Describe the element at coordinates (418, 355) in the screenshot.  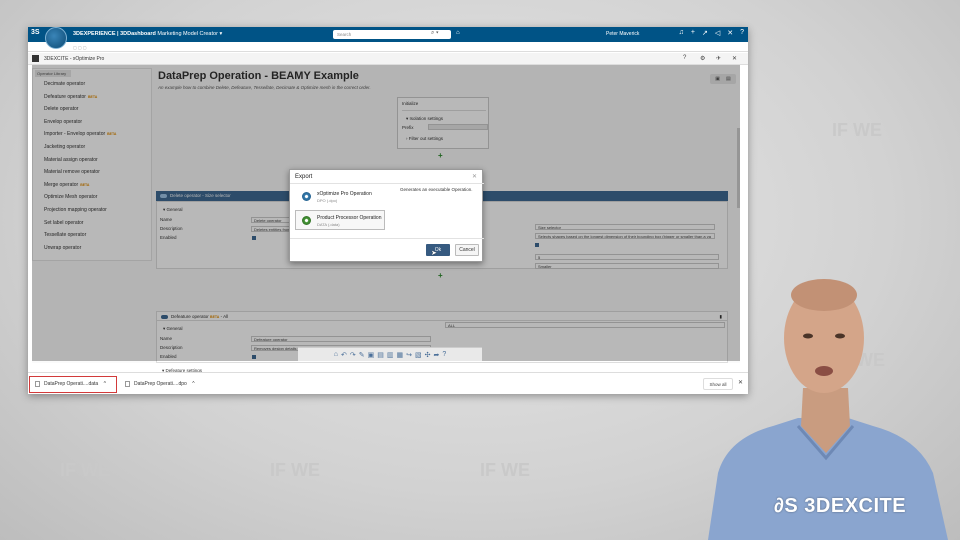
I see `copy-icon: ▧` at that location.